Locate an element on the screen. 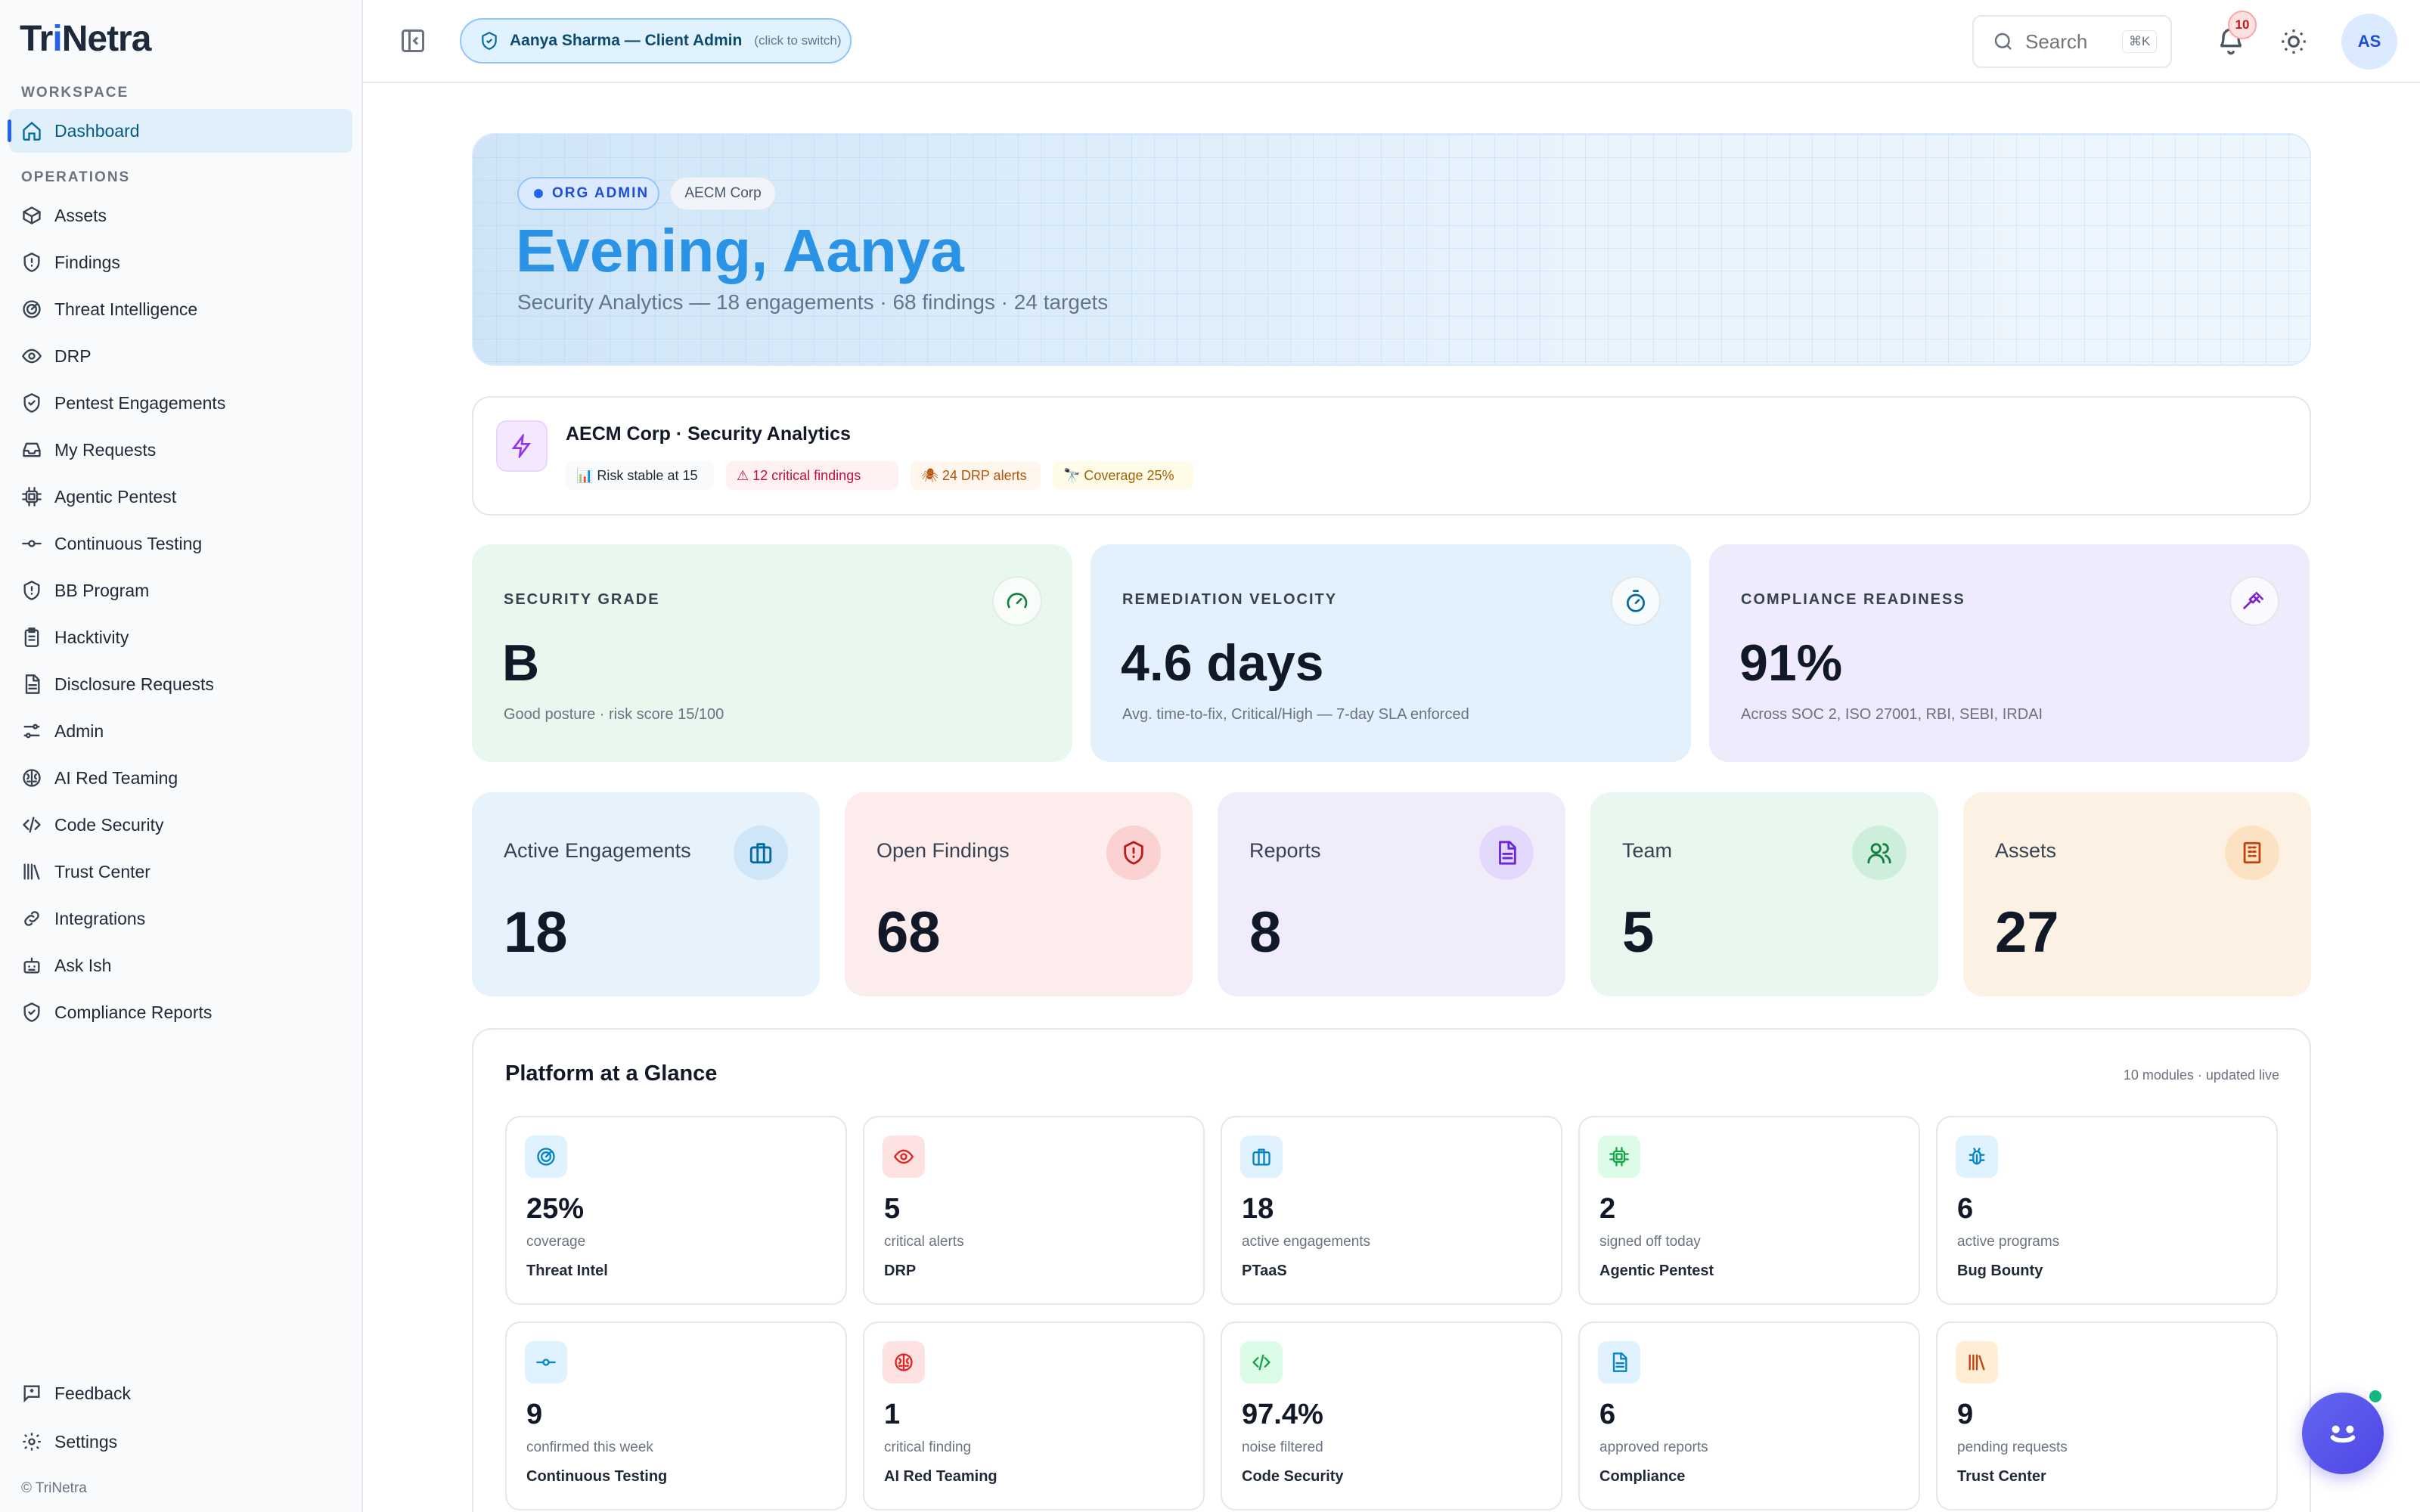 This screenshot has width=2420, height=1512. module-tile-ai-red-teaming: 1 critical finding AI Red Teaming is located at coordinates (1034, 1415).